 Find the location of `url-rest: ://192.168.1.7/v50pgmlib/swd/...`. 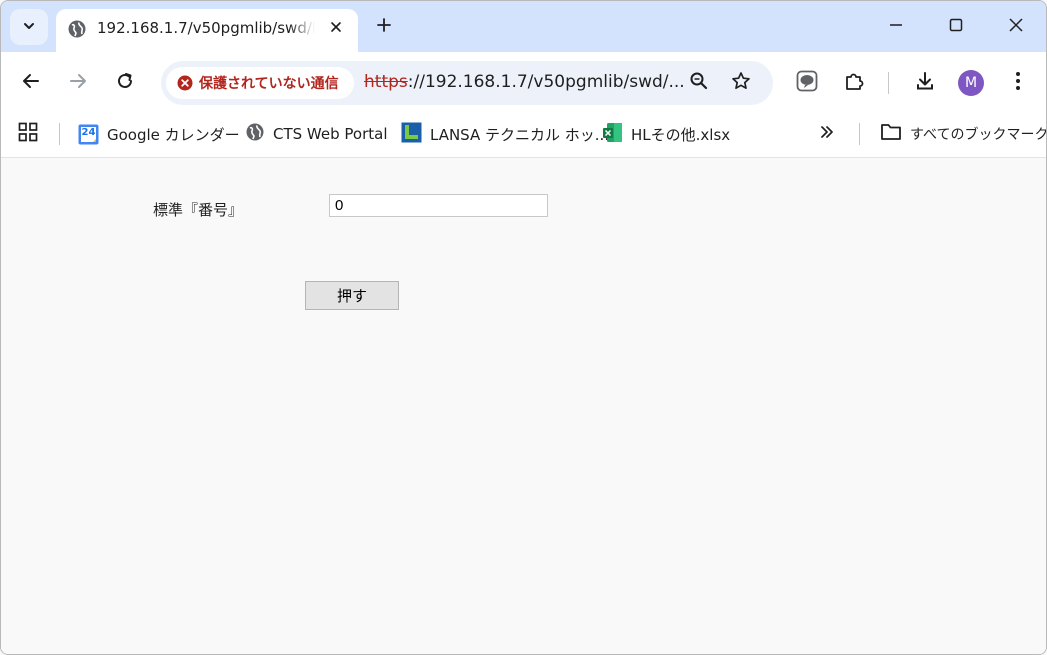

url-rest: ://192.168.1.7/v50pgmlib/swd/... is located at coordinates (546, 82).